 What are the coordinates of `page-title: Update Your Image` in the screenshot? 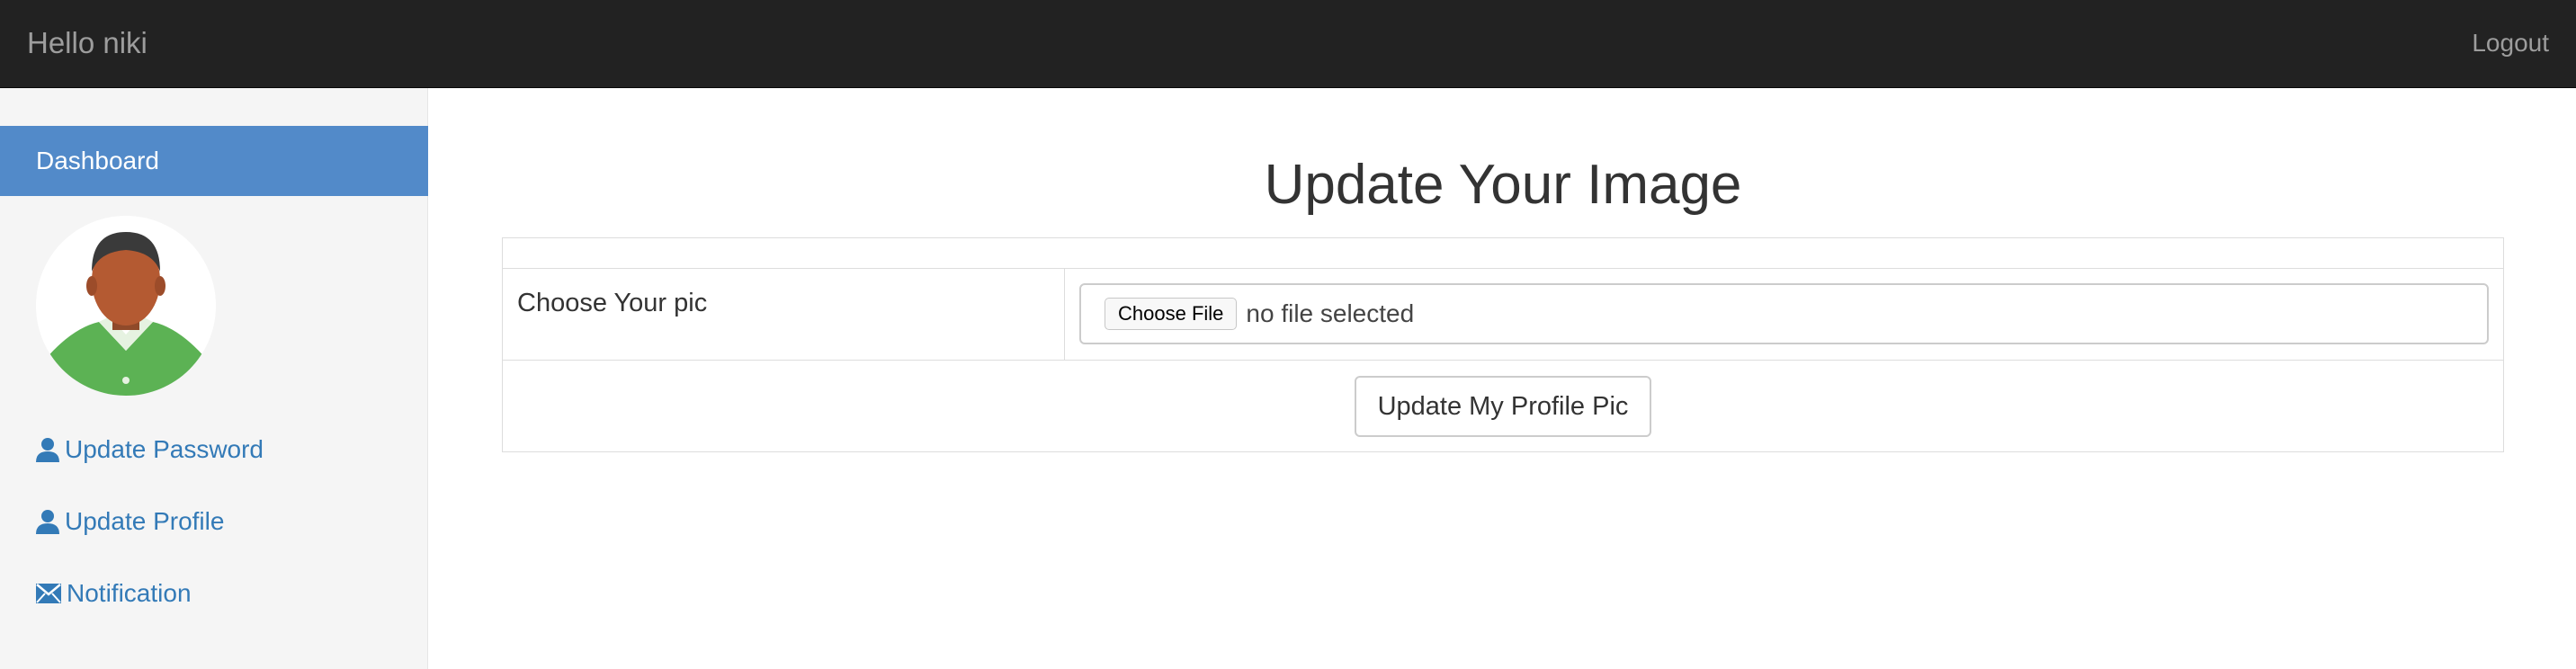 It's located at (1503, 185).